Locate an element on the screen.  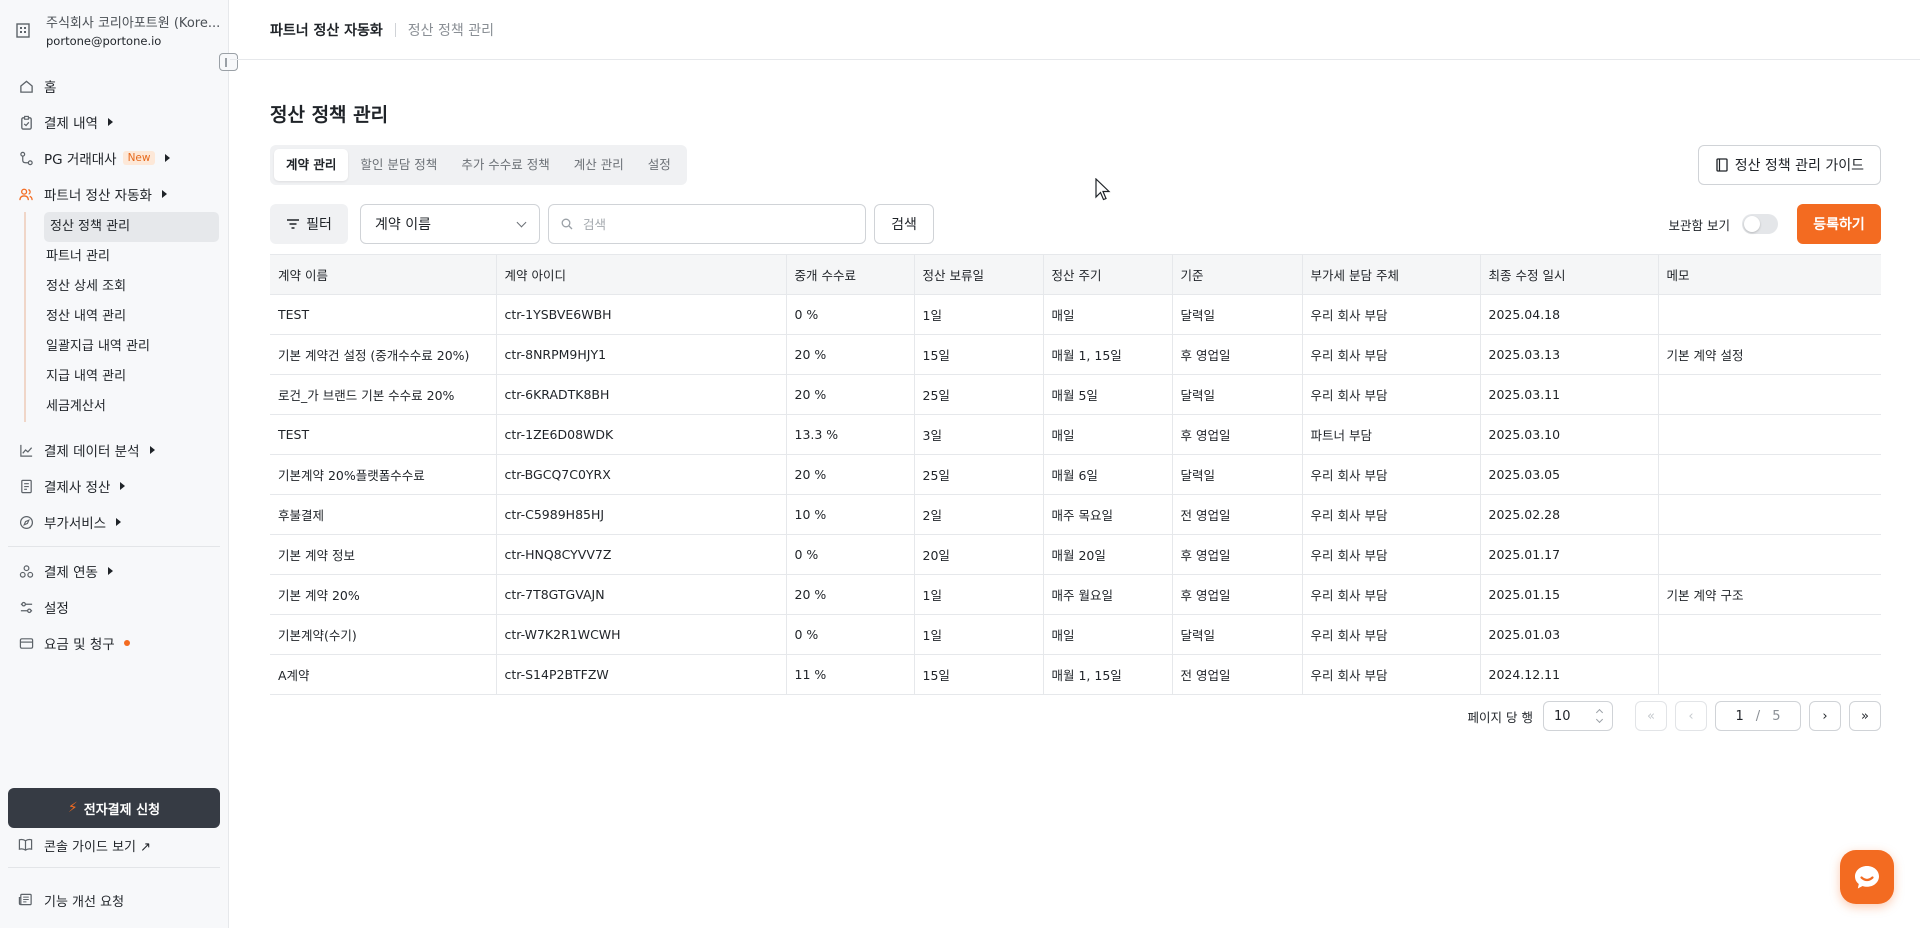
feature-request-label: 기능 개선 요청 is located at coordinates (84, 902).